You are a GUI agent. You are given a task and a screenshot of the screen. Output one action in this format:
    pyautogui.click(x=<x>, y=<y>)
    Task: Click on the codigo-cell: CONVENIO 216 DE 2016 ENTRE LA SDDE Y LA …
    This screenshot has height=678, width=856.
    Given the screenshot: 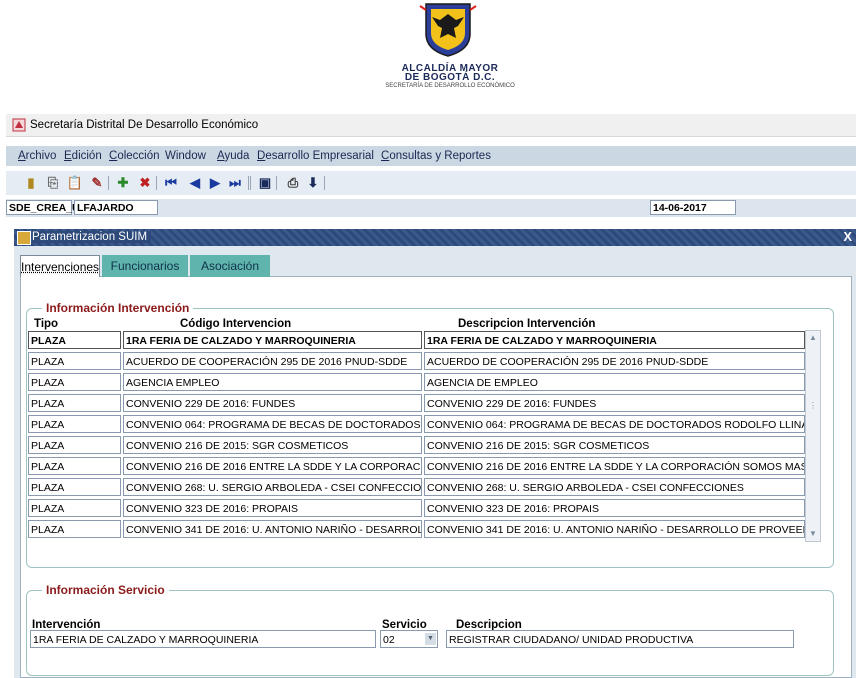 What is the action you would take?
    pyautogui.click(x=272, y=466)
    